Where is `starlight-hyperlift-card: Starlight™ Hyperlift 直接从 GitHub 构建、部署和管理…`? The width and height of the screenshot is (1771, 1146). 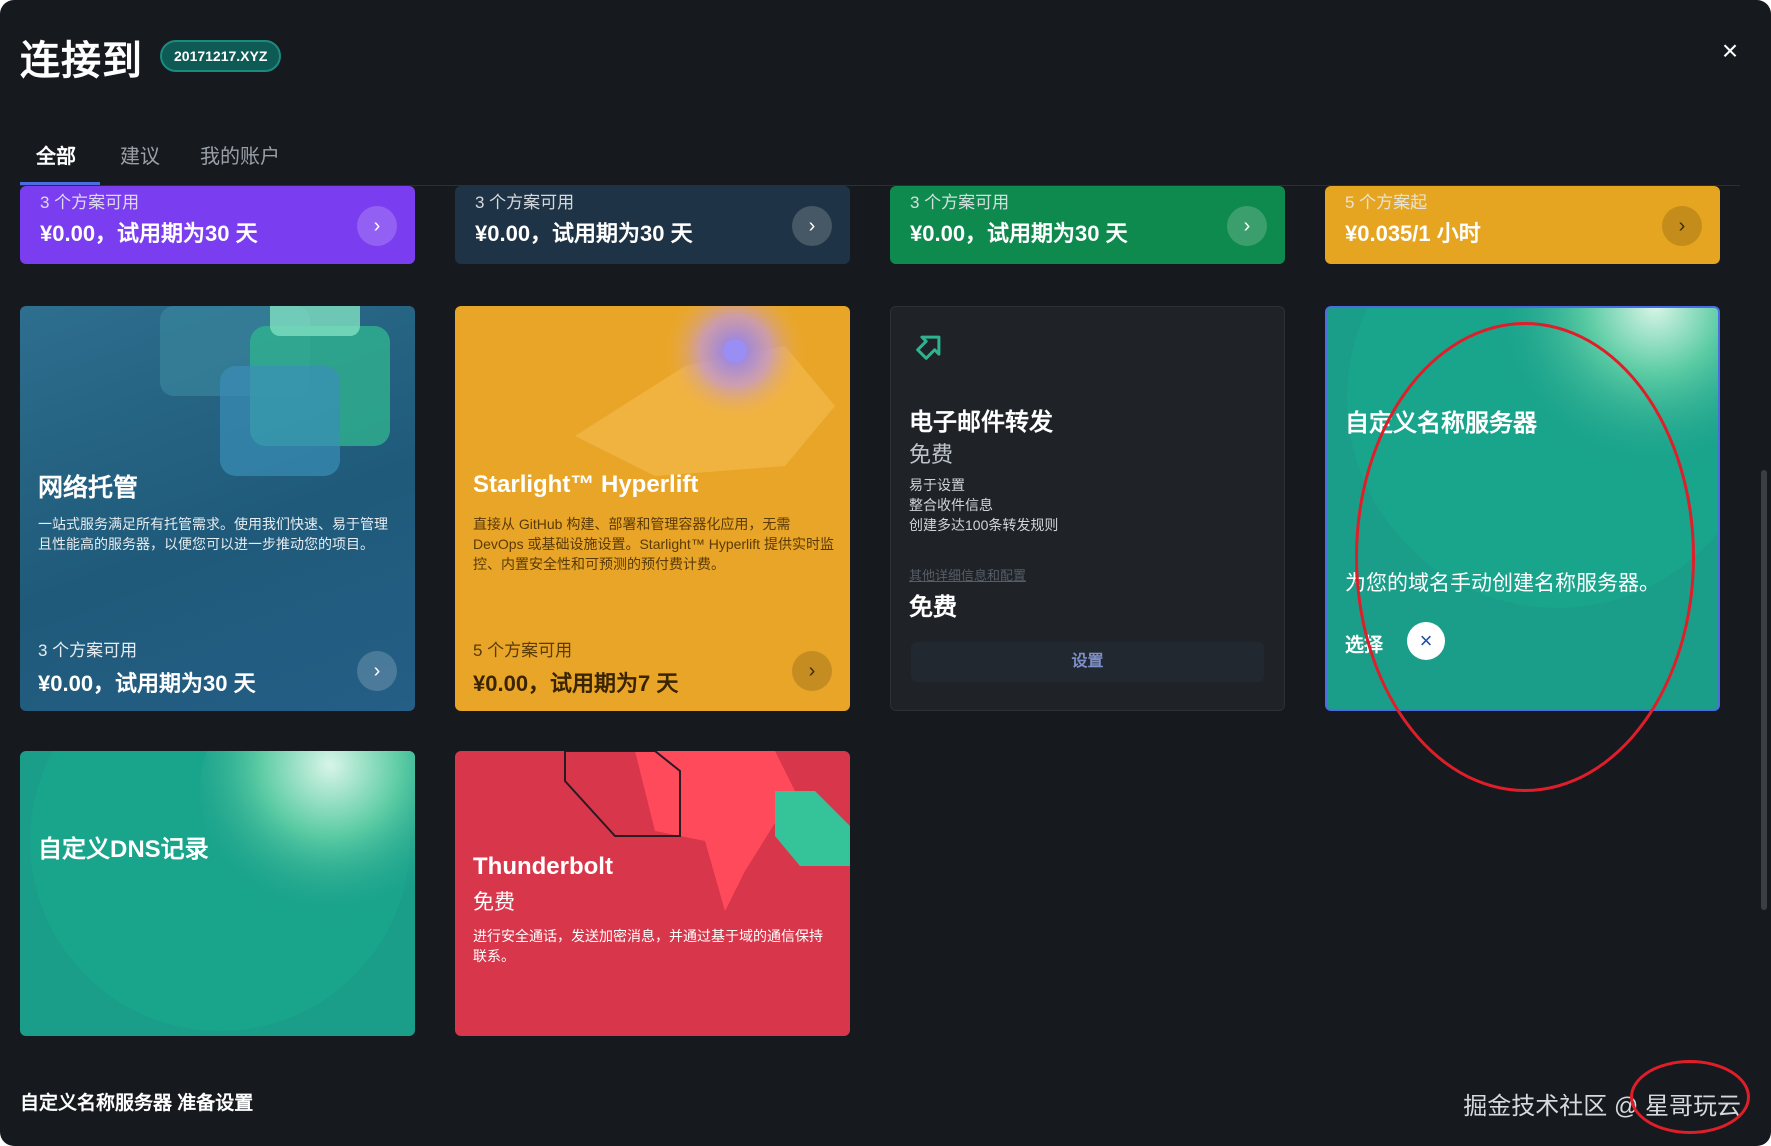 starlight-hyperlift-card: Starlight™ Hyperlift 直接从 GitHub 构建、部署和管理… is located at coordinates (652, 508).